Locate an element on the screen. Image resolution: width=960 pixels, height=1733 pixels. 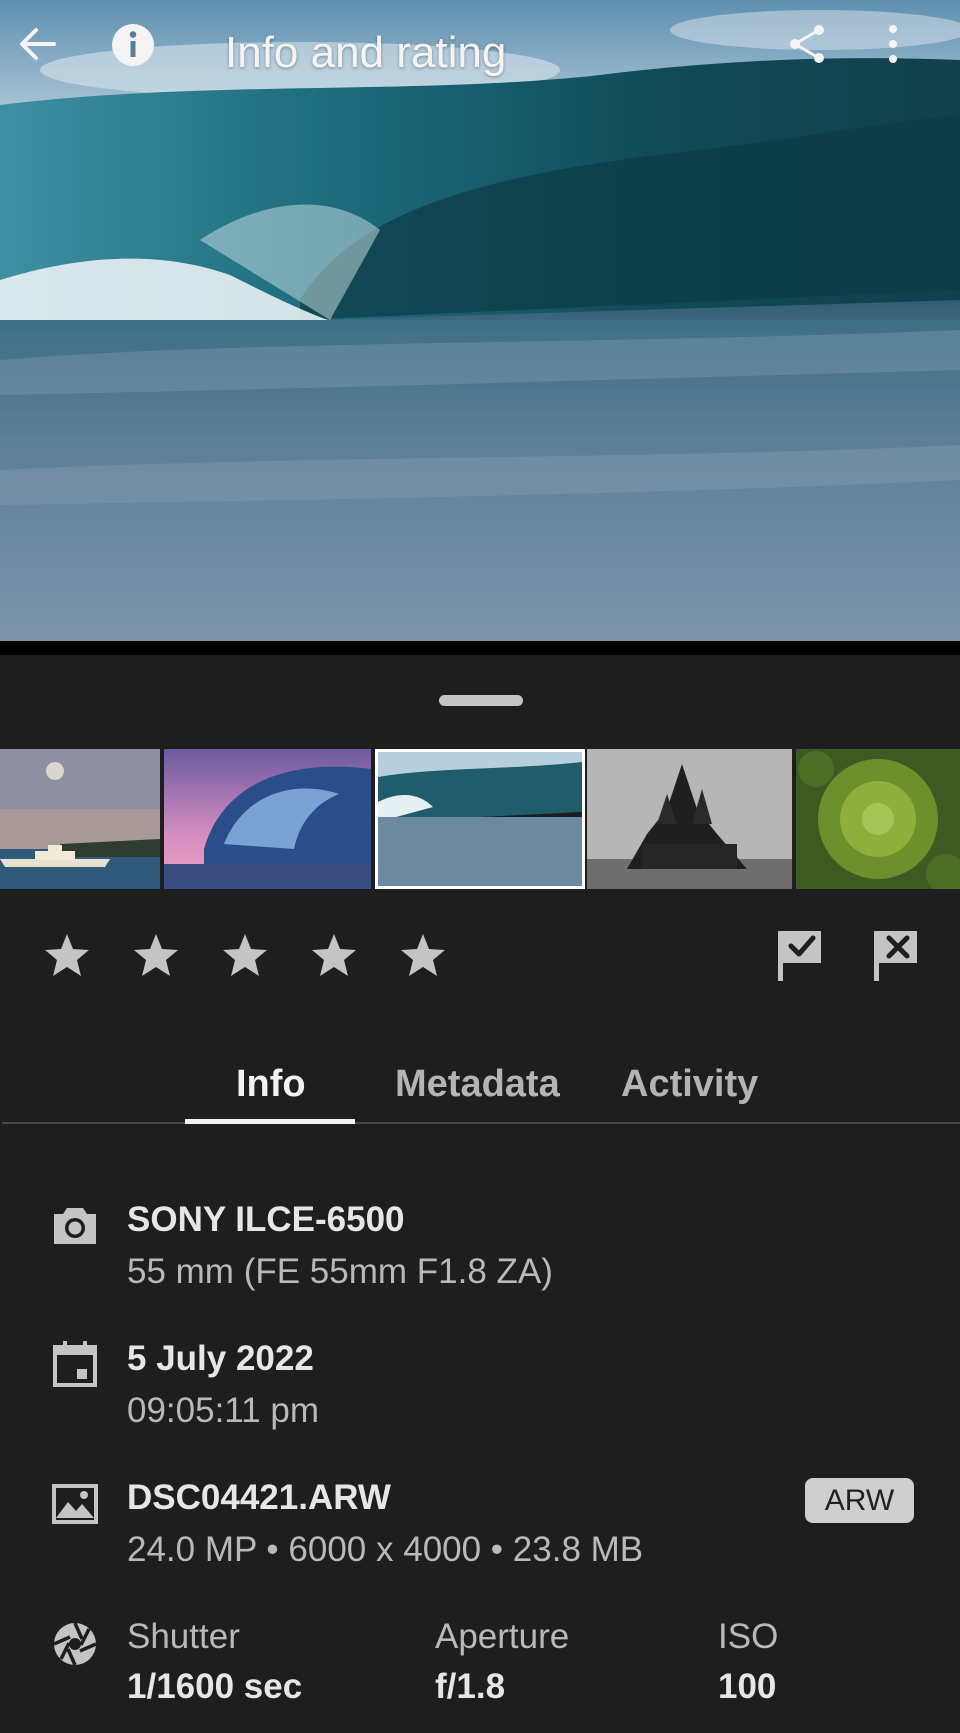
more-options-button is located at coordinates (915, 52).